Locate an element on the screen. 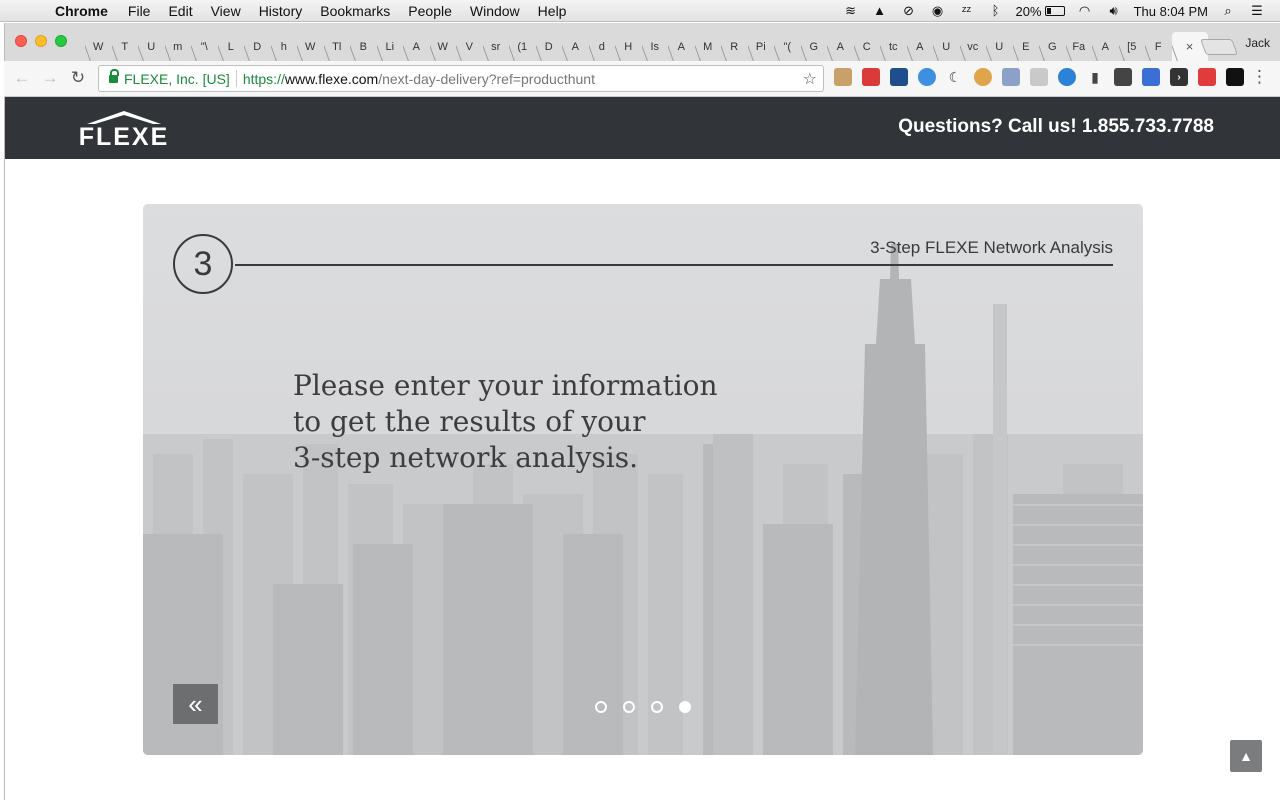 Image resolution: width=1280 pixels, height=800 pixels. browser-tab: sr is located at coordinates (496, 46).